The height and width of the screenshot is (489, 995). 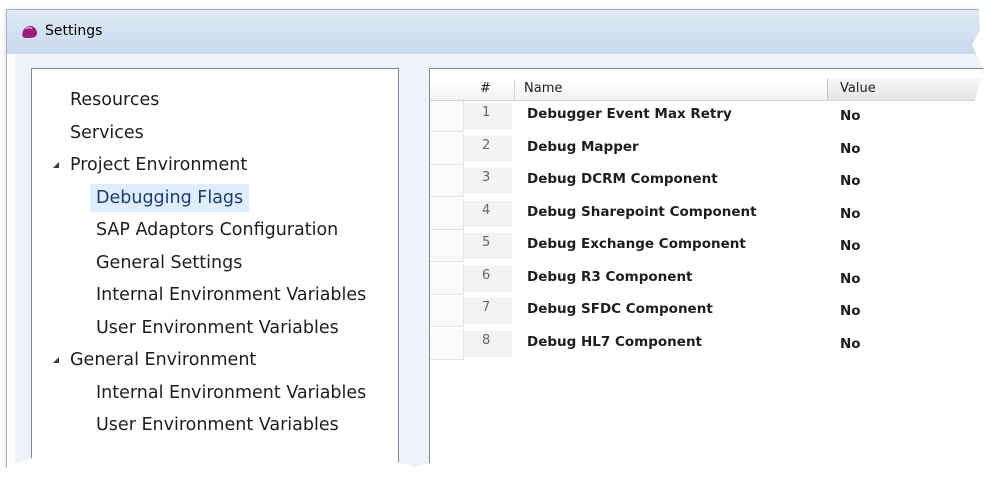 I want to click on setting-name-cell: Debug Exchange Component, so click(x=636, y=244).